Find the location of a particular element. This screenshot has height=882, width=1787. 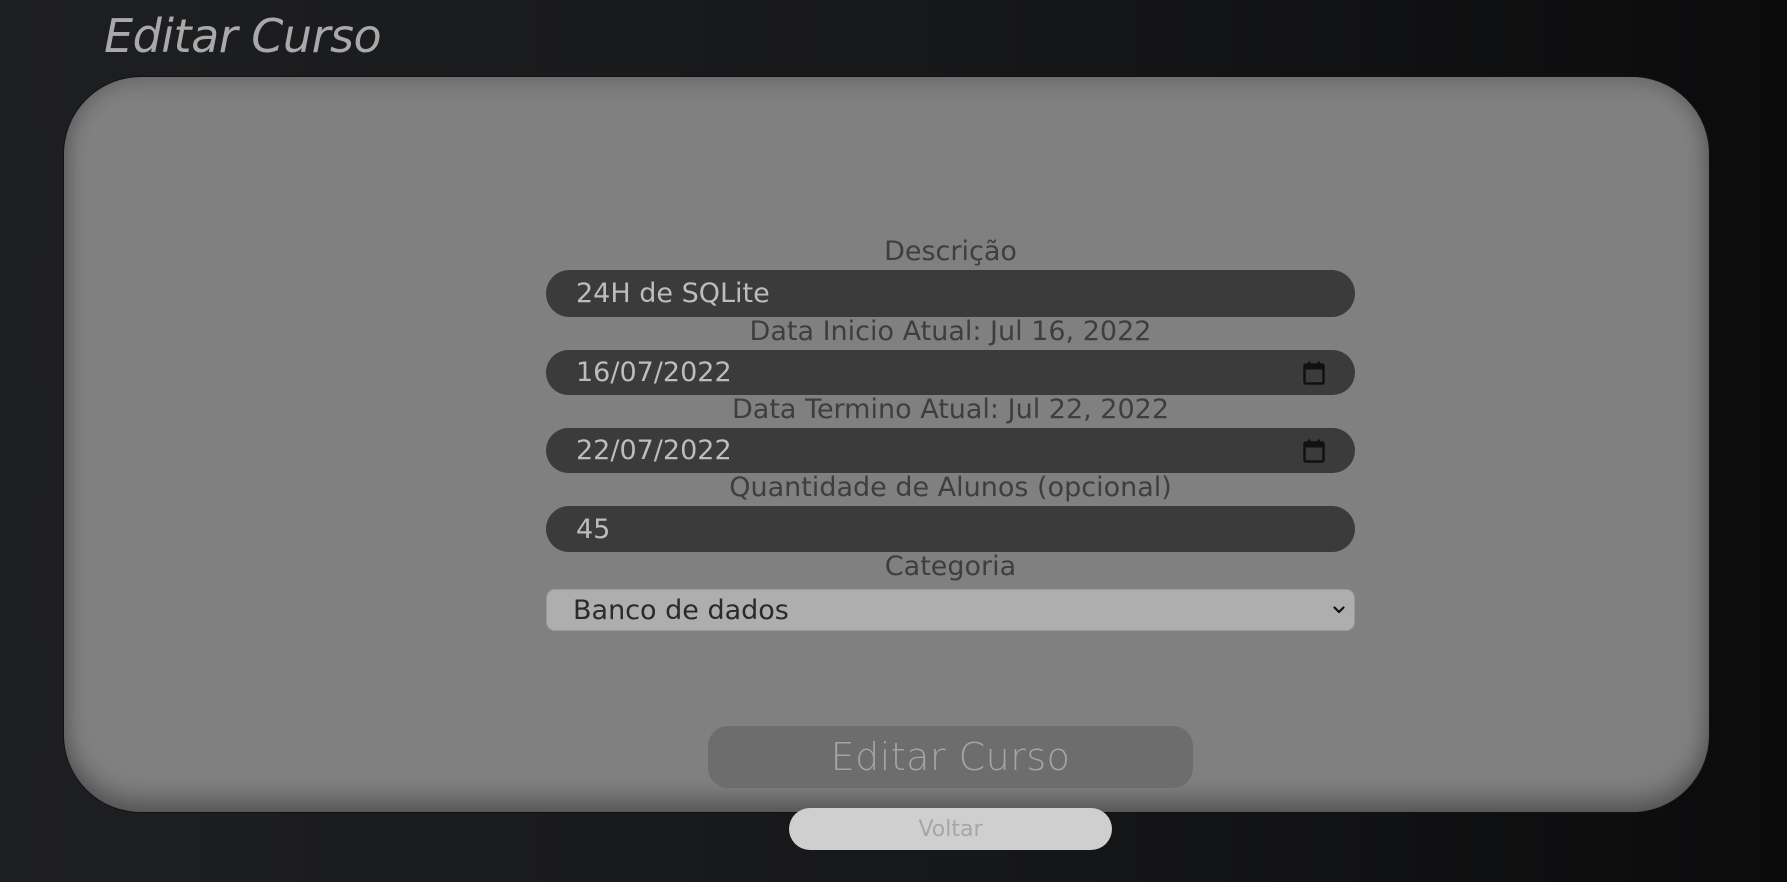

voltar-button: Voltar is located at coordinates (950, 829).